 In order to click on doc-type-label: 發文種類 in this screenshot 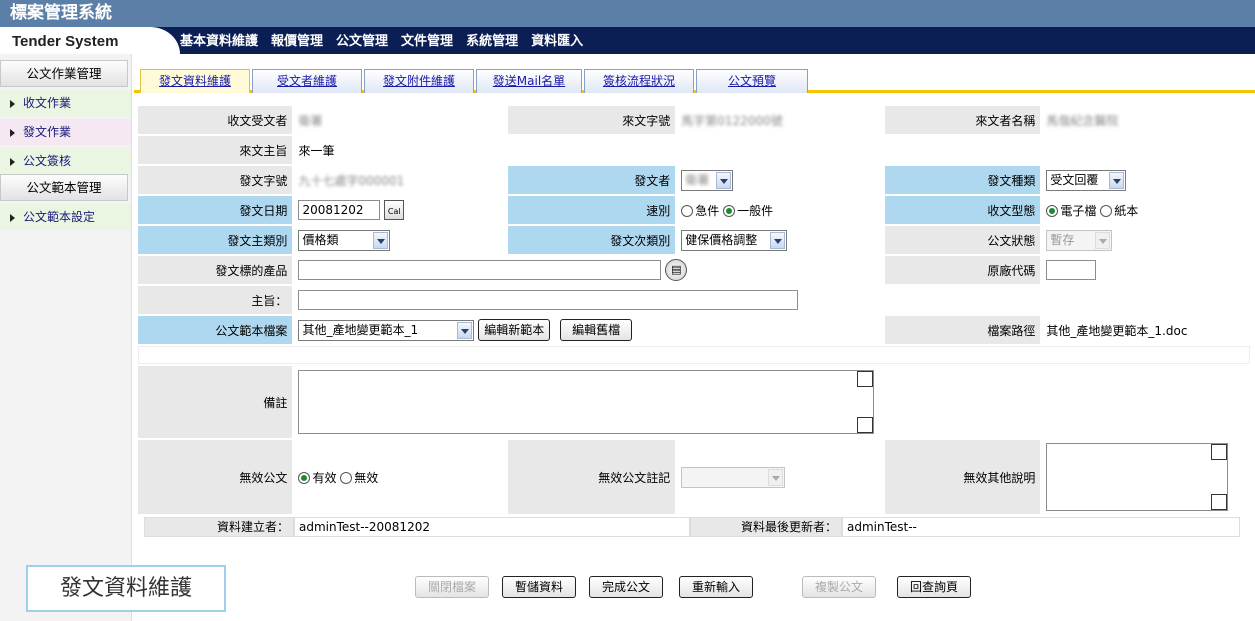, I will do `click(963, 180)`.